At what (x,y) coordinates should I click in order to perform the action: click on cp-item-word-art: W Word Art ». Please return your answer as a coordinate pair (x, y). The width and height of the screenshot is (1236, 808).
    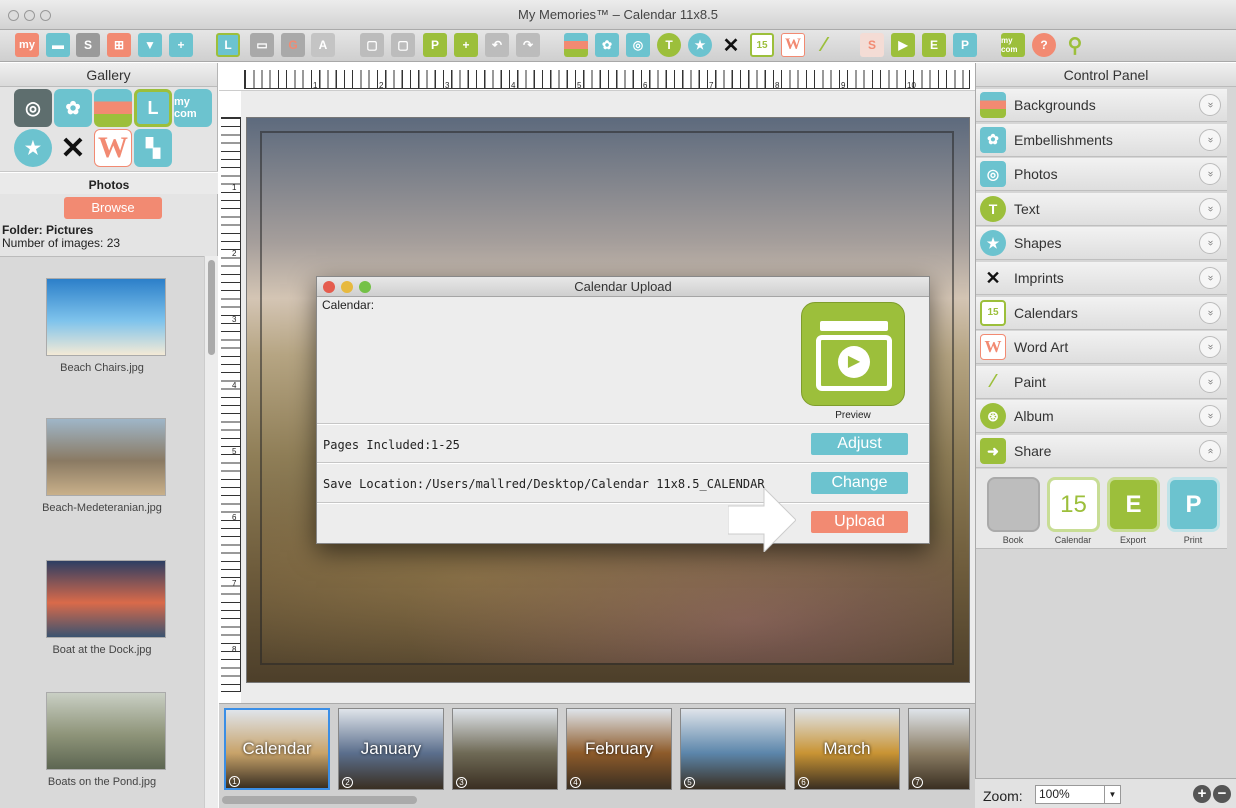
    Looking at the image, I should click on (1101, 348).